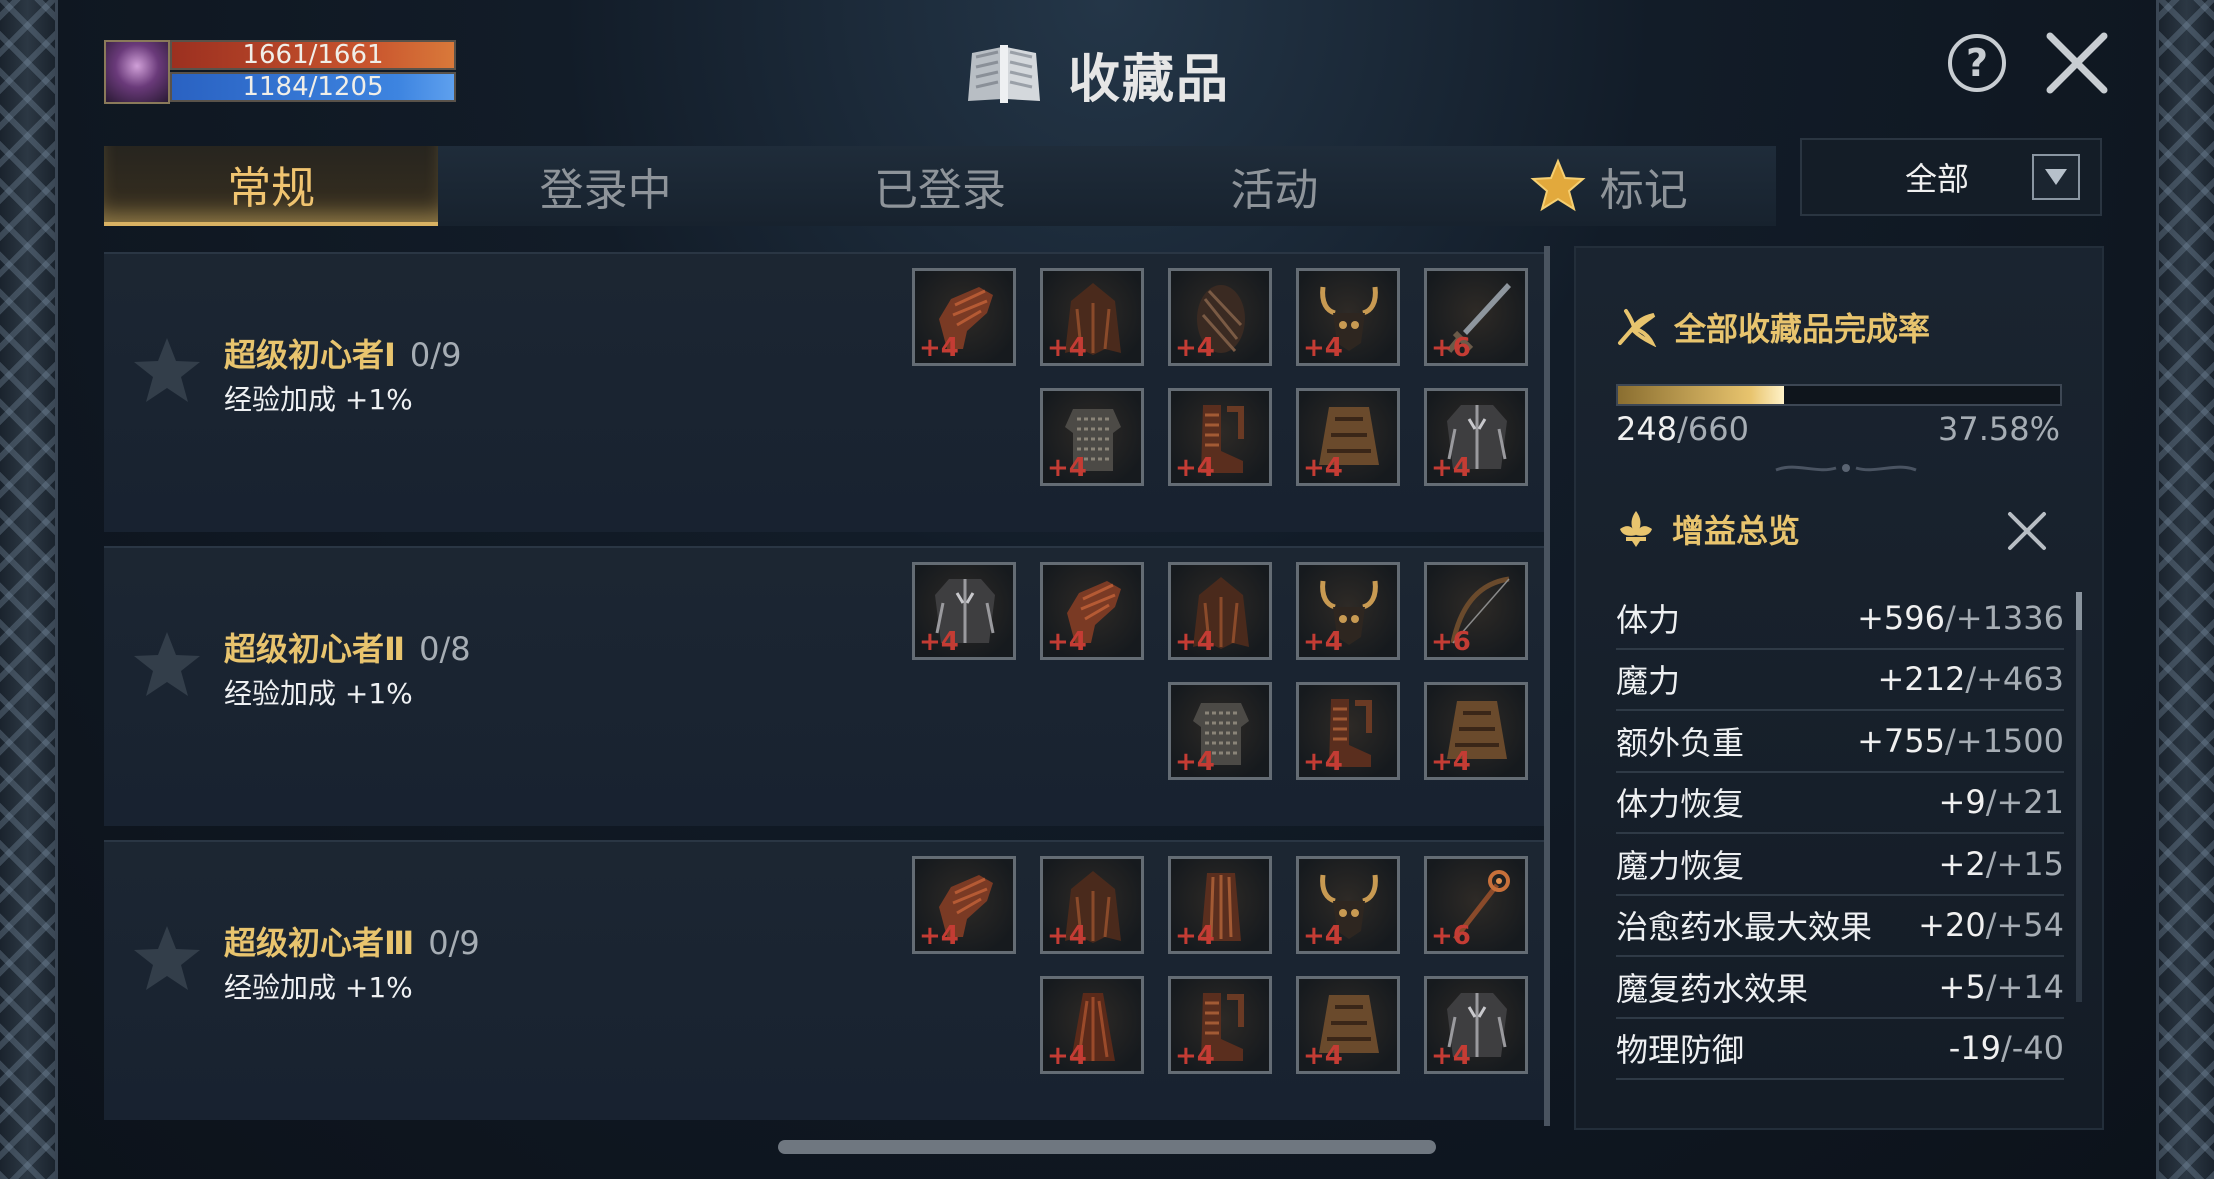 Image resolution: width=2214 pixels, height=1179 pixels. What do you see at coordinates (1840, 926) in the screenshot?
I see `stat-row: 治愈药水最大效果 +20/+54` at bounding box center [1840, 926].